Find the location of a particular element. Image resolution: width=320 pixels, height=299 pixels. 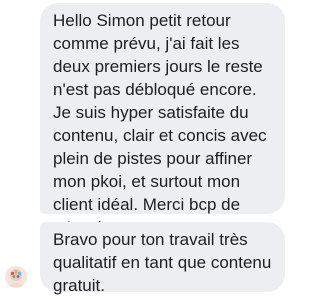

avatar is located at coordinates (16, 277).